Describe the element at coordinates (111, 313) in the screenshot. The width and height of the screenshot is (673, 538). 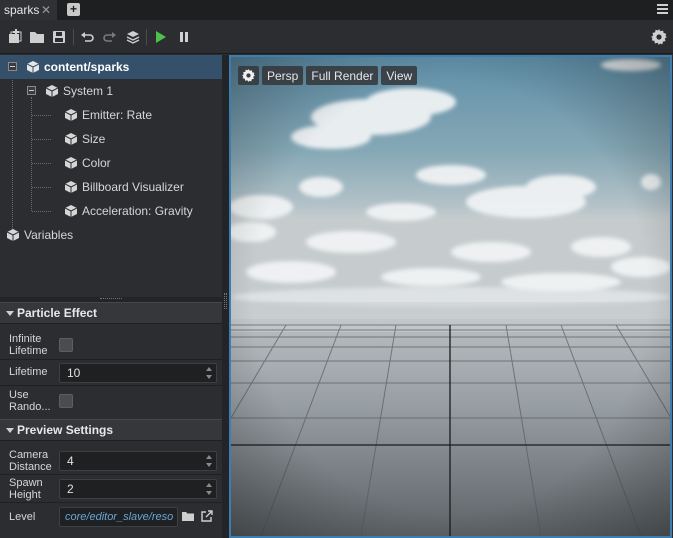
I see `section-particle-effect: Particle Effect` at that location.